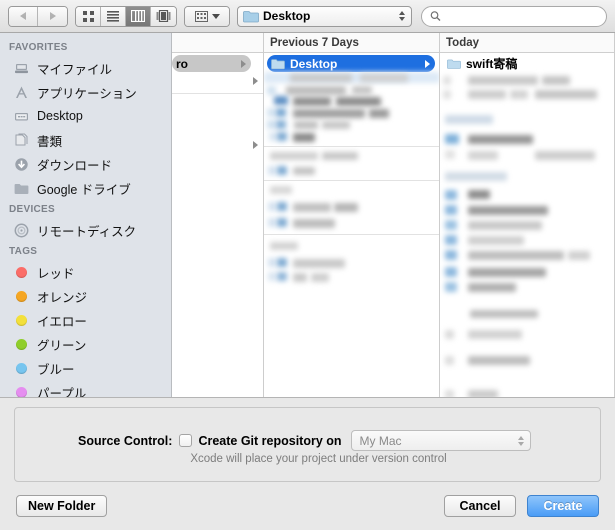 This screenshot has height=530, width=615. What do you see at coordinates (21, 116) in the screenshot?
I see `desktop-icon` at bounding box center [21, 116].